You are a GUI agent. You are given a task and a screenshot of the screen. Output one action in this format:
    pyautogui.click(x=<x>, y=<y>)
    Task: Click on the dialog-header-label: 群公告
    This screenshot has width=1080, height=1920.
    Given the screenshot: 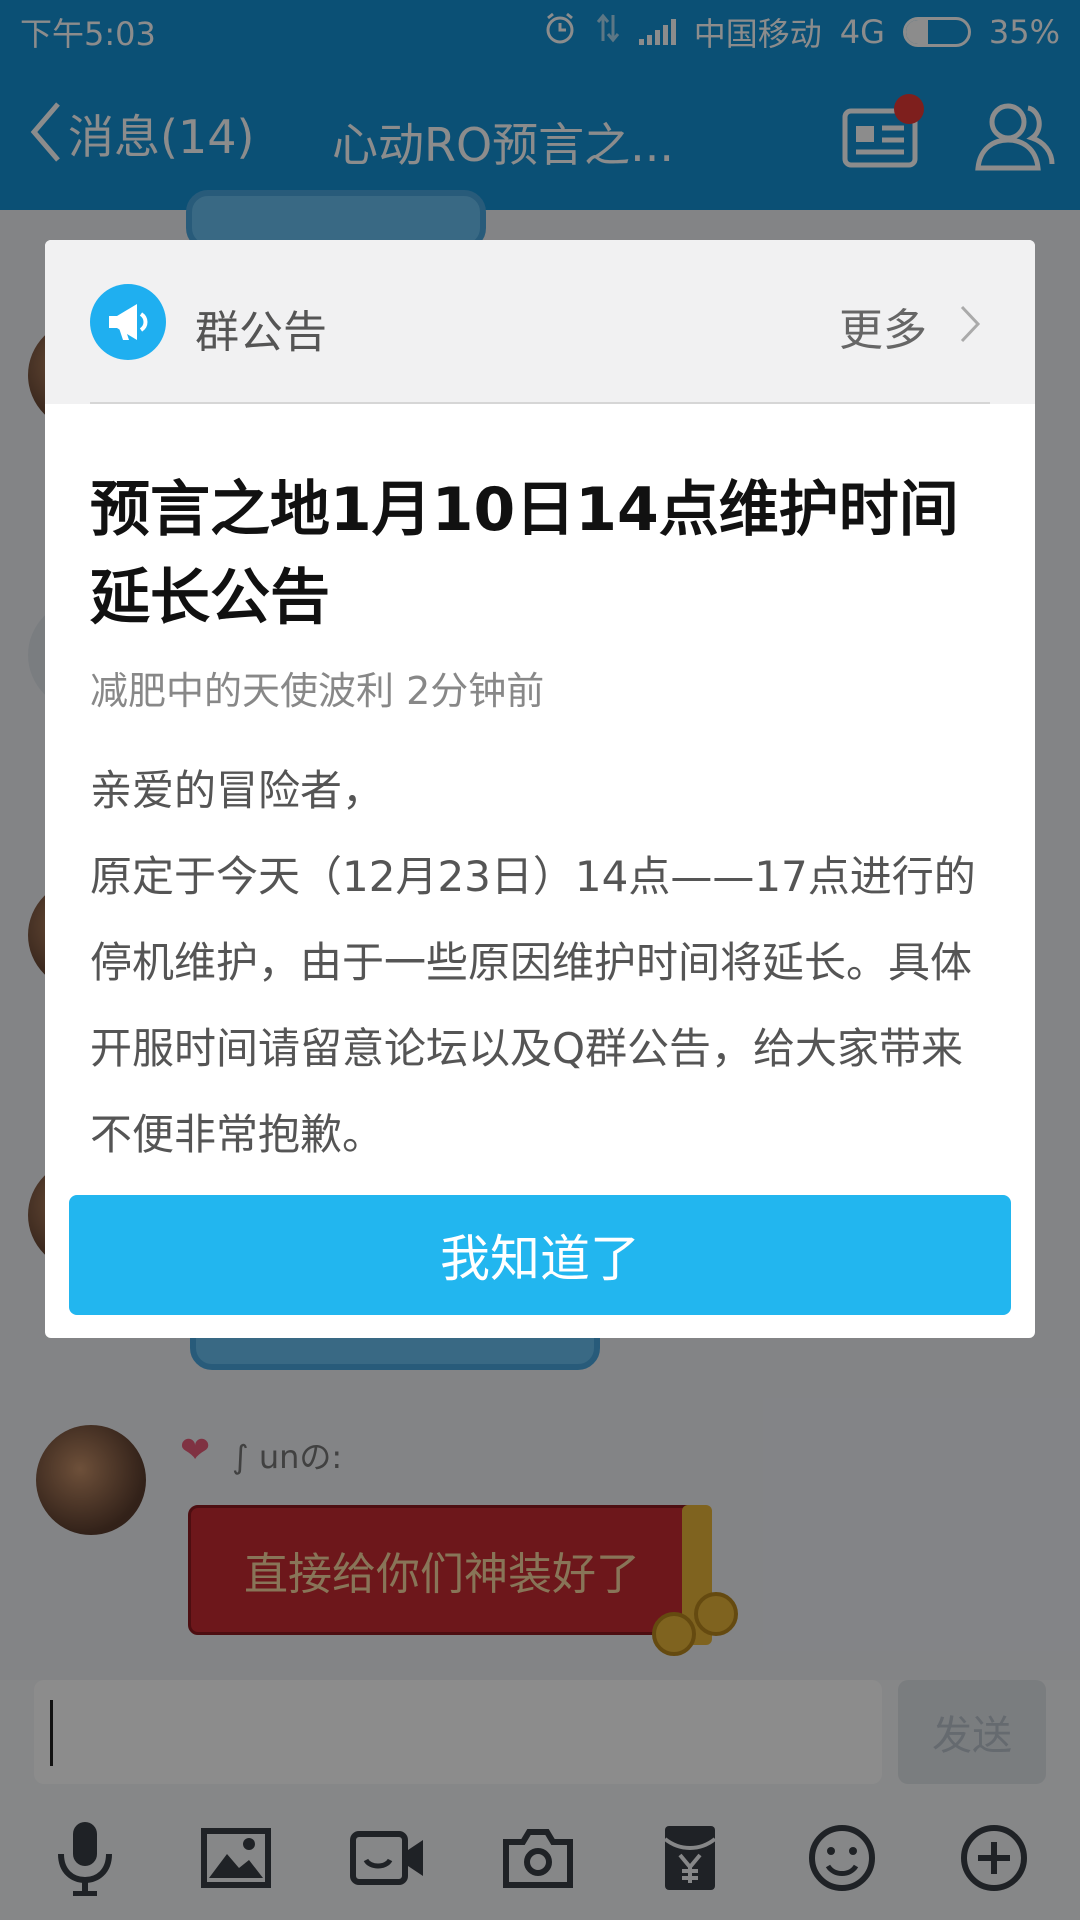 What is the action you would take?
    pyautogui.click(x=261, y=332)
    